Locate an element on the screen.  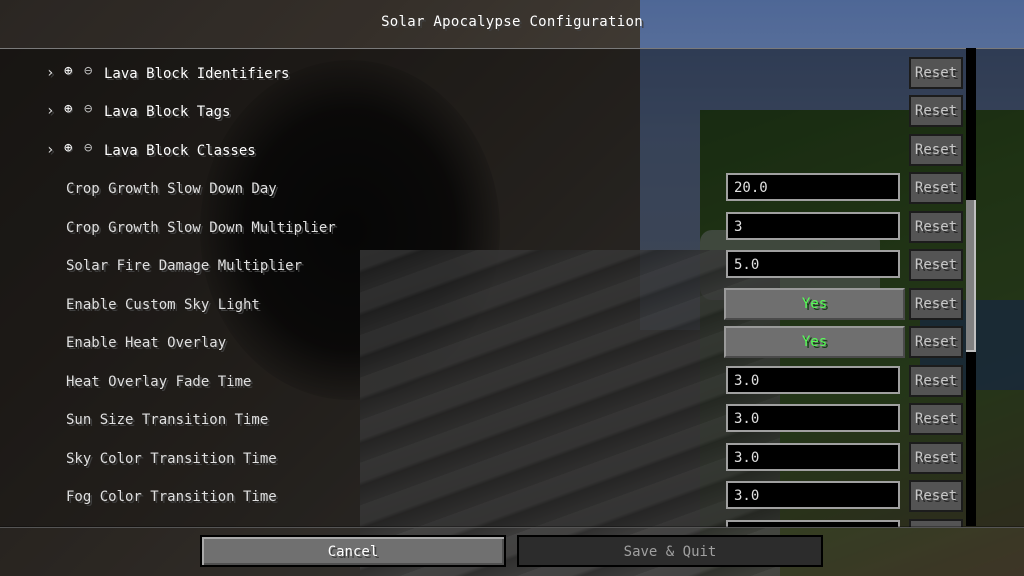
config-row-lava-block-tags: › ⊕ ⊖ Lava Block Tags Reset is located at coordinates (482, 112).